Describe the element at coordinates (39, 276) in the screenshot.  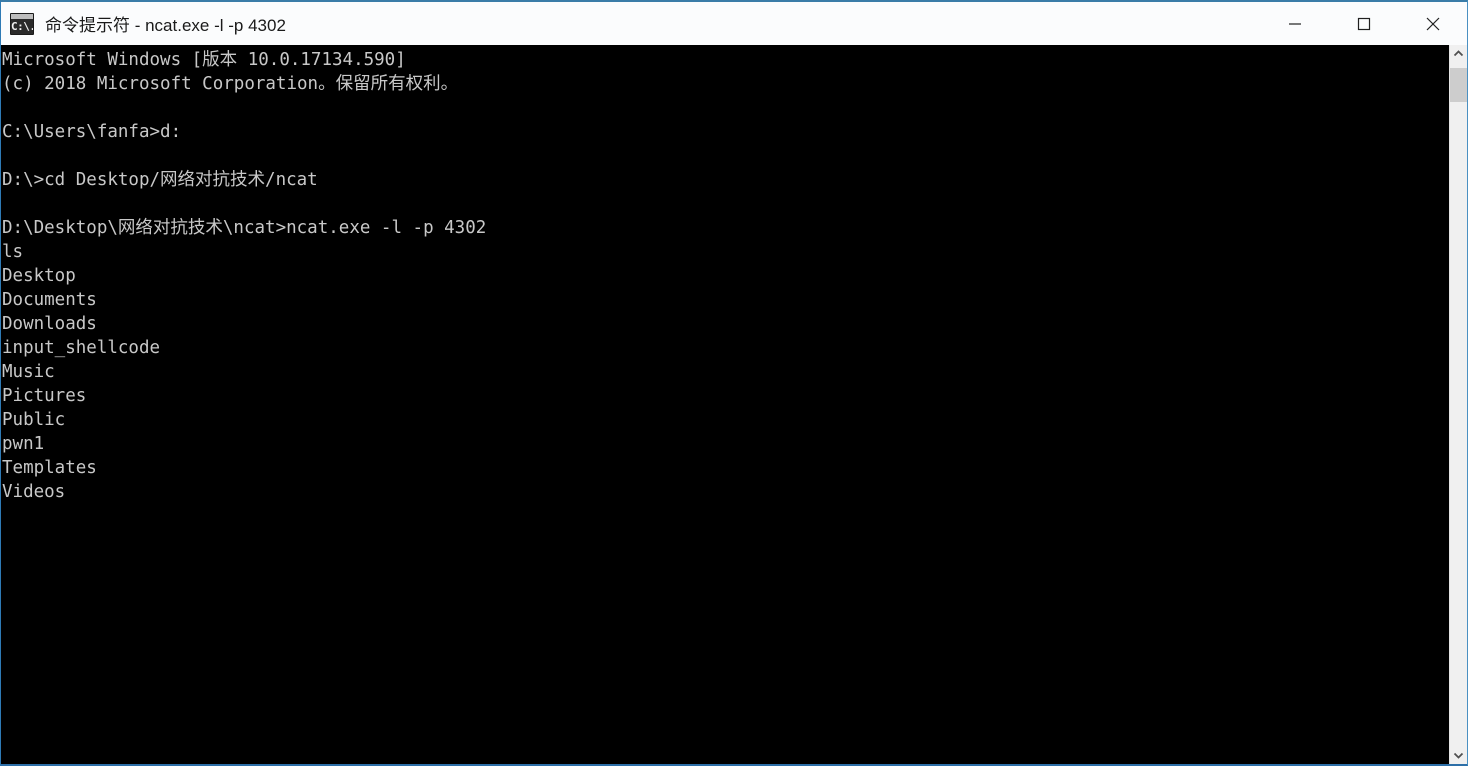
I see `console-line: Desktop` at that location.